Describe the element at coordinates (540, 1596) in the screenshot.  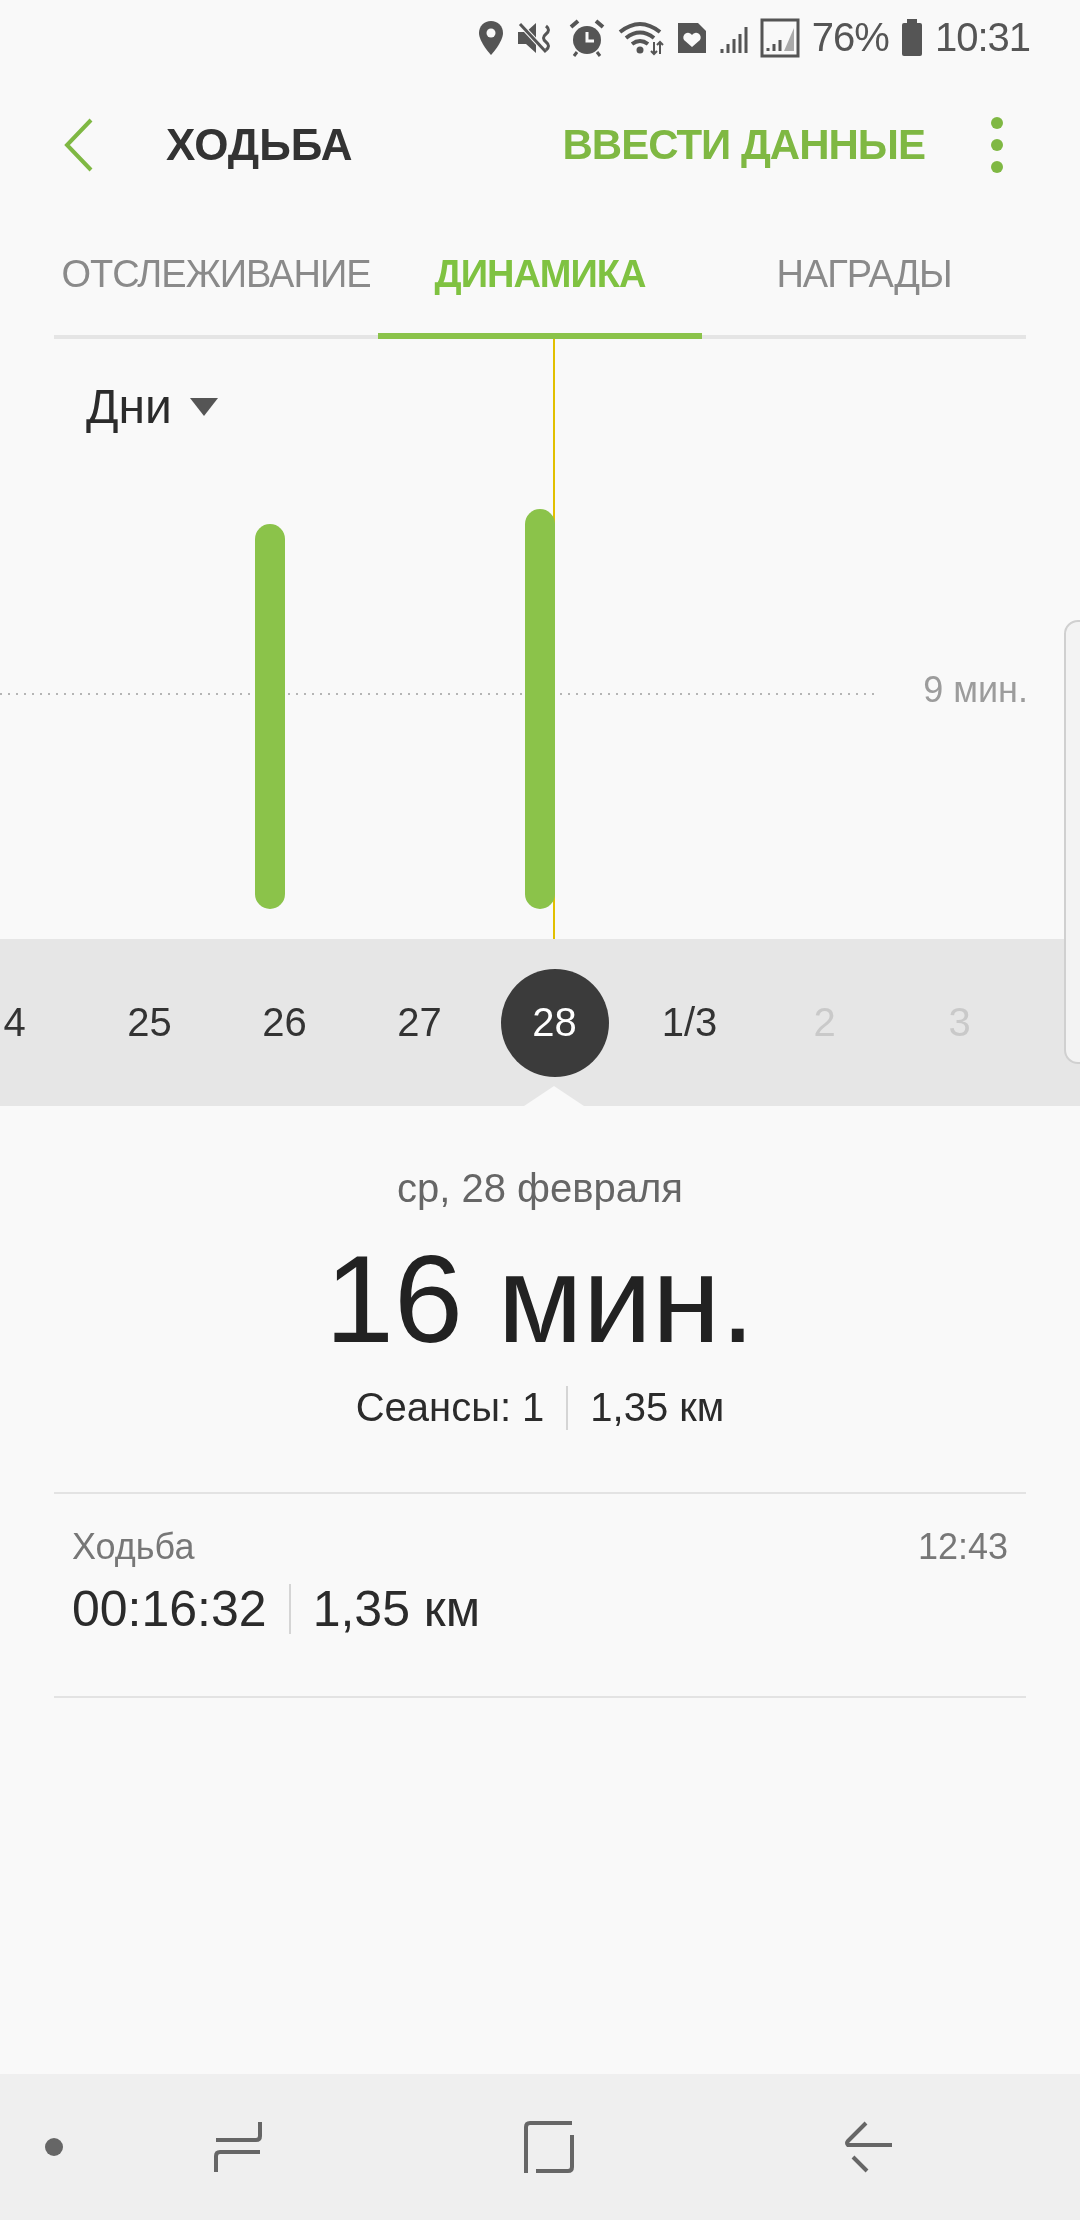
I see `activity-record: Ходьба 12:43 00:16:32 1,35 км` at that location.